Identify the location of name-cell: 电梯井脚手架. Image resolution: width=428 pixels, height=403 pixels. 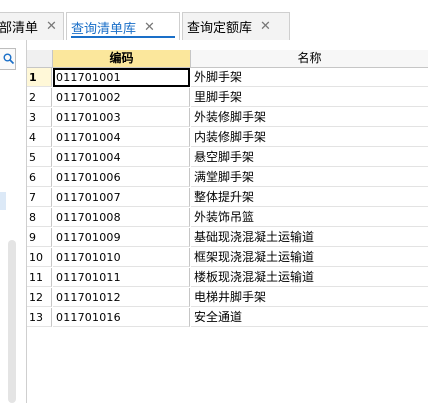
(309, 297).